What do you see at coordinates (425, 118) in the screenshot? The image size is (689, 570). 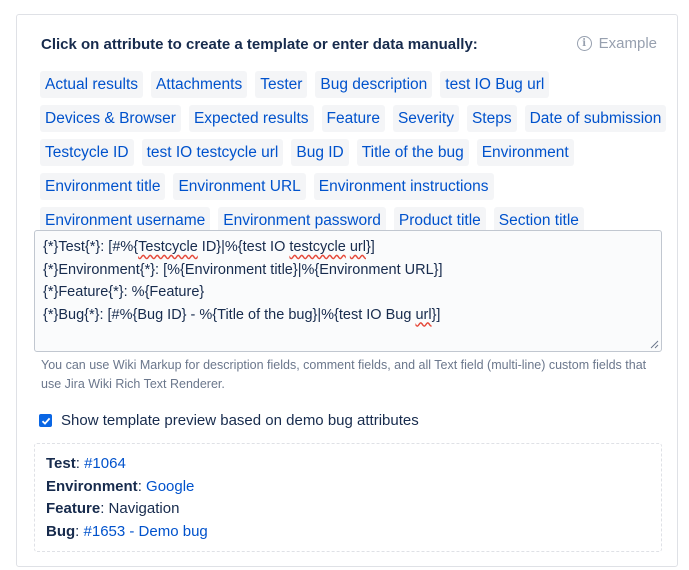 I see `attribute-chip: Severity` at bounding box center [425, 118].